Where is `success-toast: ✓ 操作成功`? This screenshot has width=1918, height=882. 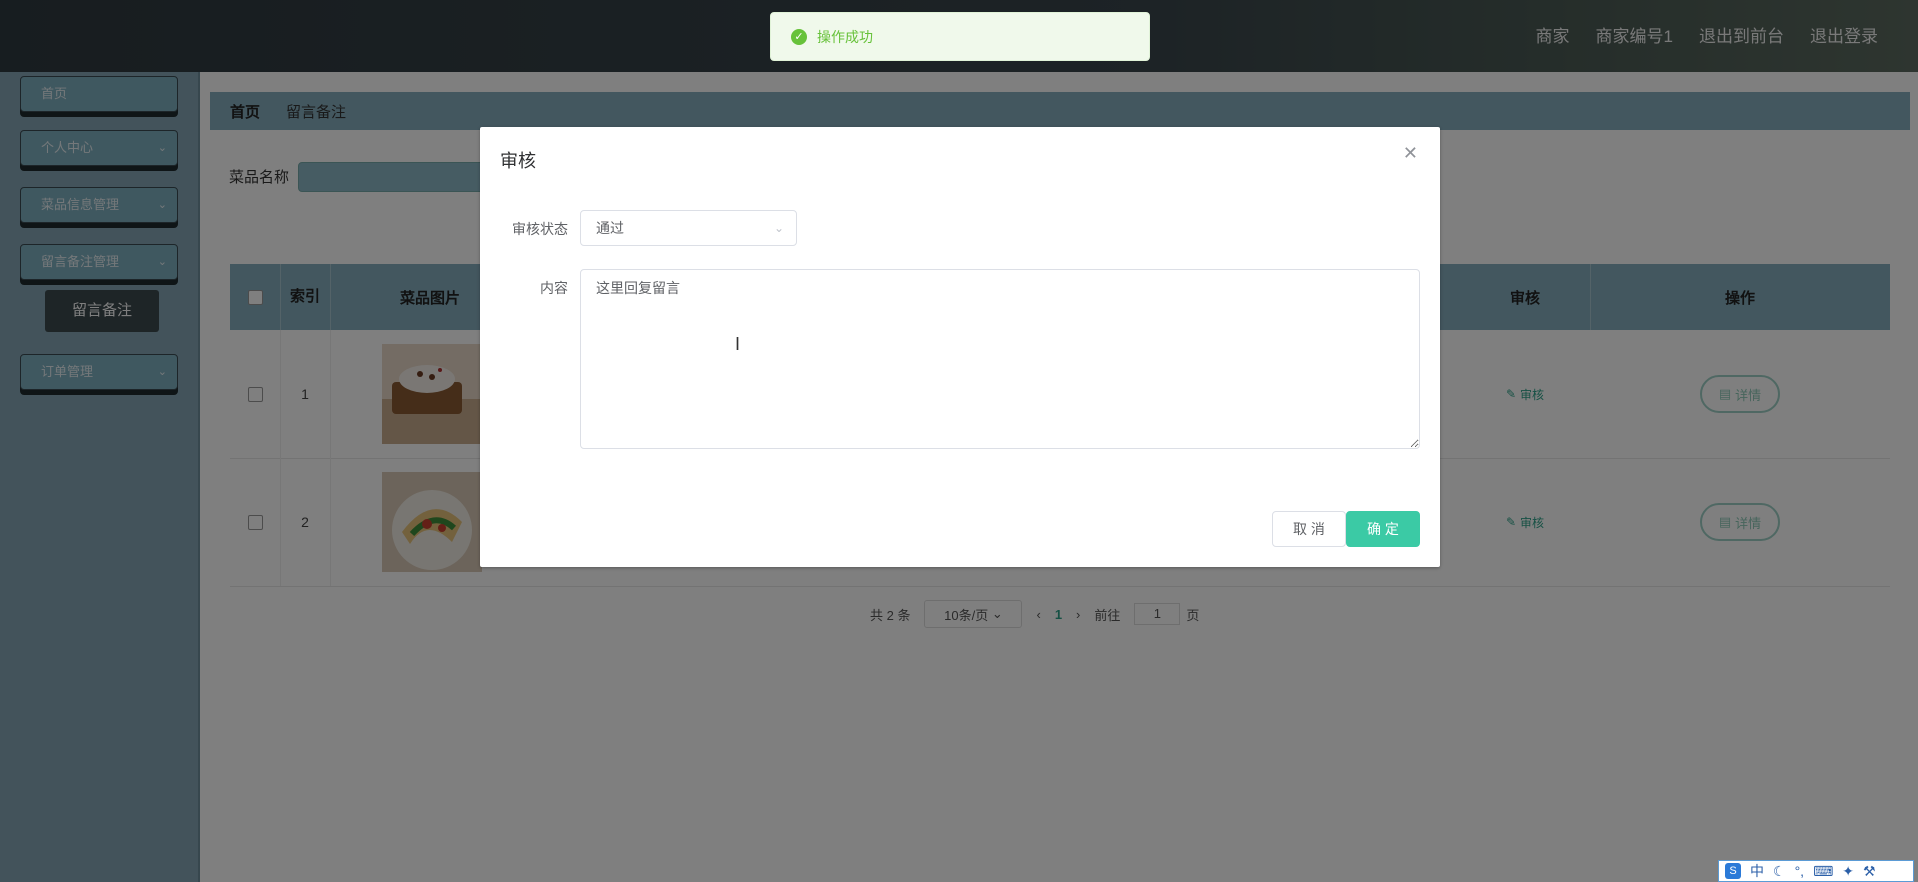
success-toast: ✓ 操作成功 is located at coordinates (960, 36).